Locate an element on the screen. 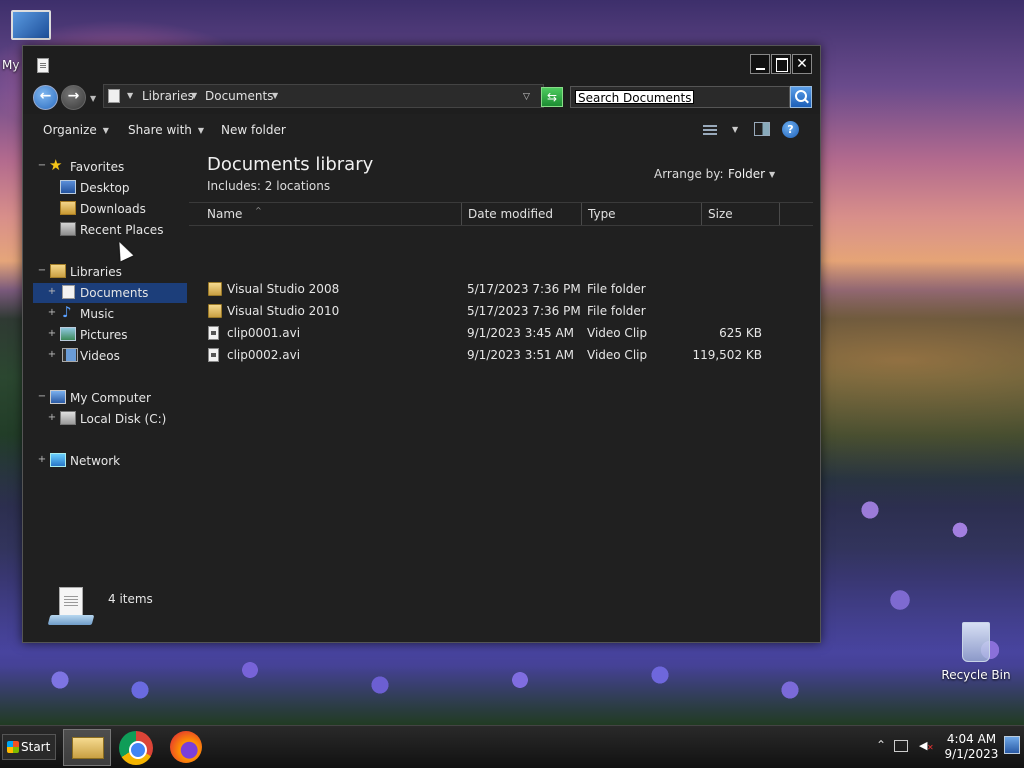 This screenshot has width=1024, height=768. column-header-size: Size is located at coordinates (741, 214).